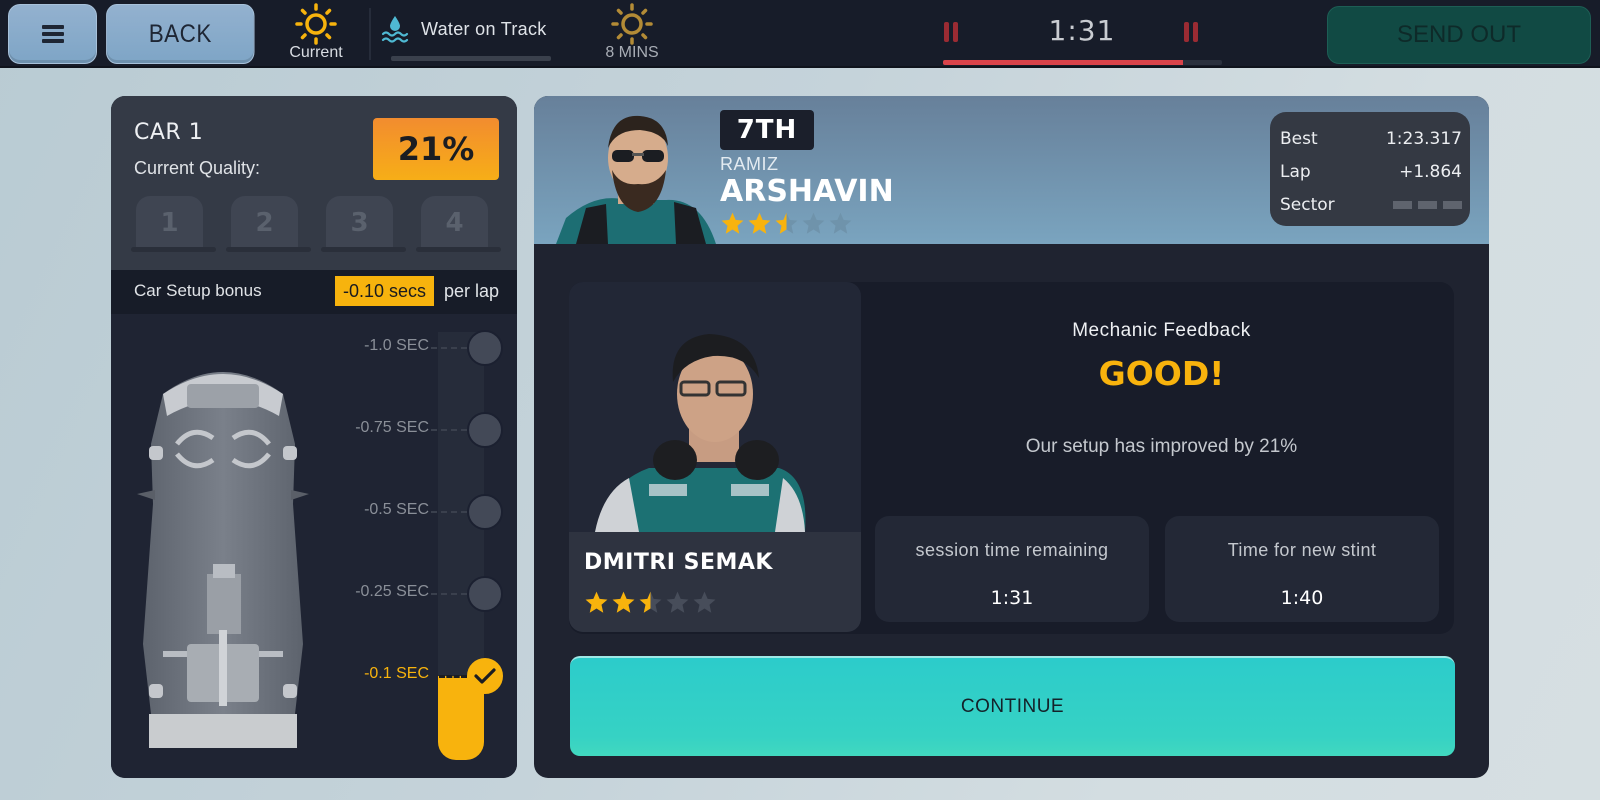 The width and height of the screenshot is (1600, 800). I want to click on driver-rating-stars, so click(786, 223).